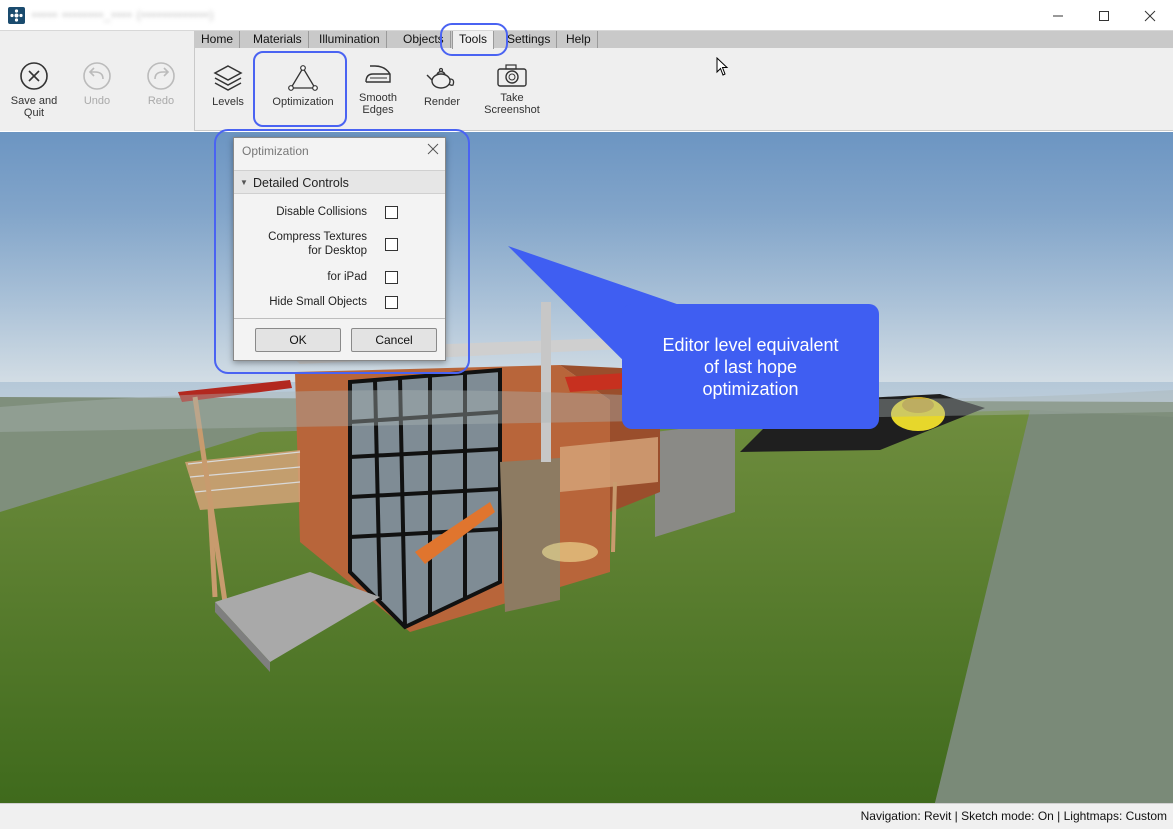 The width and height of the screenshot is (1173, 829). What do you see at coordinates (579, 39) in the screenshot?
I see `tab-help: Help` at bounding box center [579, 39].